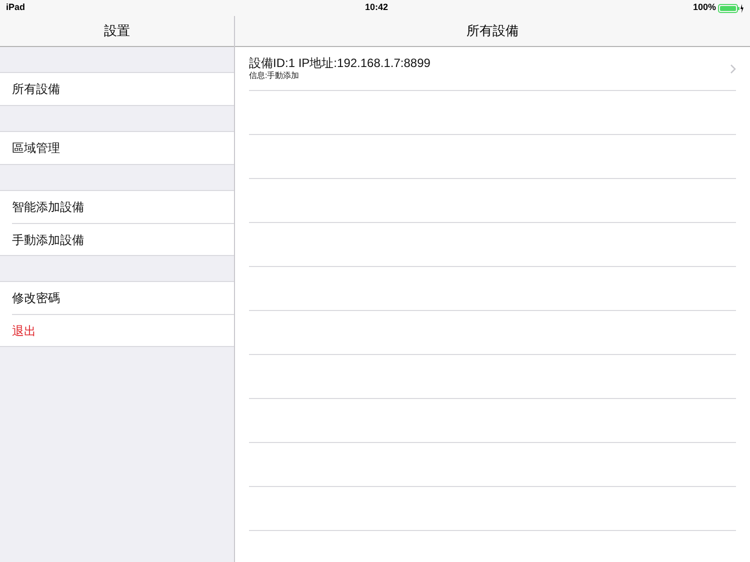  What do you see at coordinates (274, 76) in the screenshot?
I see `device-subtitle: 信息:手動添加` at bounding box center [274, 76].